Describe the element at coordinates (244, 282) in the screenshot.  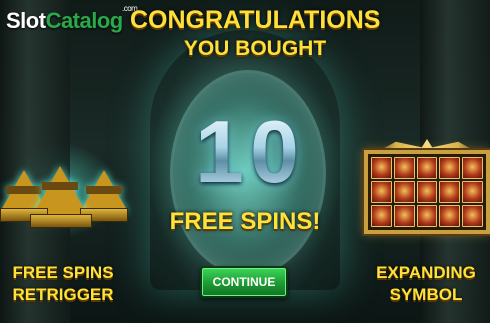
I see `continue-button: CONTINUE` at that location.